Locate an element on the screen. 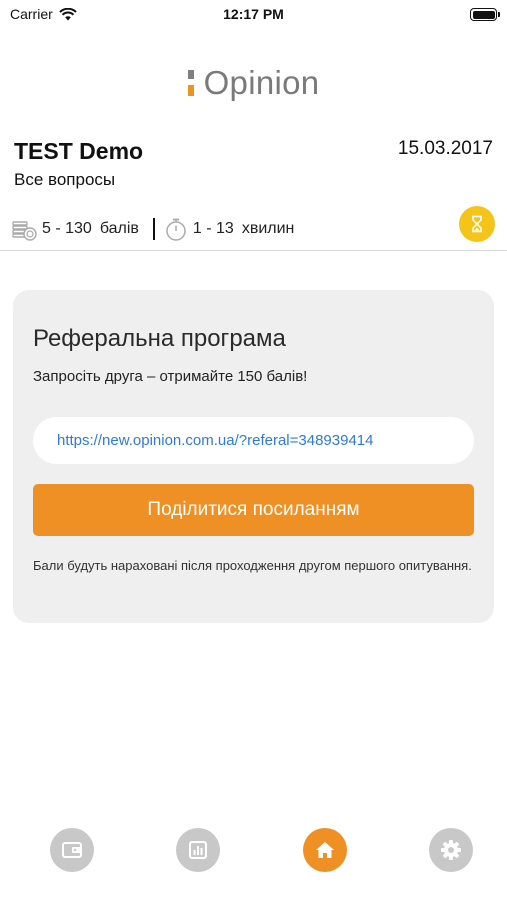 The image size is (507, 900). stats-icon is located at coordinates (198, 850).